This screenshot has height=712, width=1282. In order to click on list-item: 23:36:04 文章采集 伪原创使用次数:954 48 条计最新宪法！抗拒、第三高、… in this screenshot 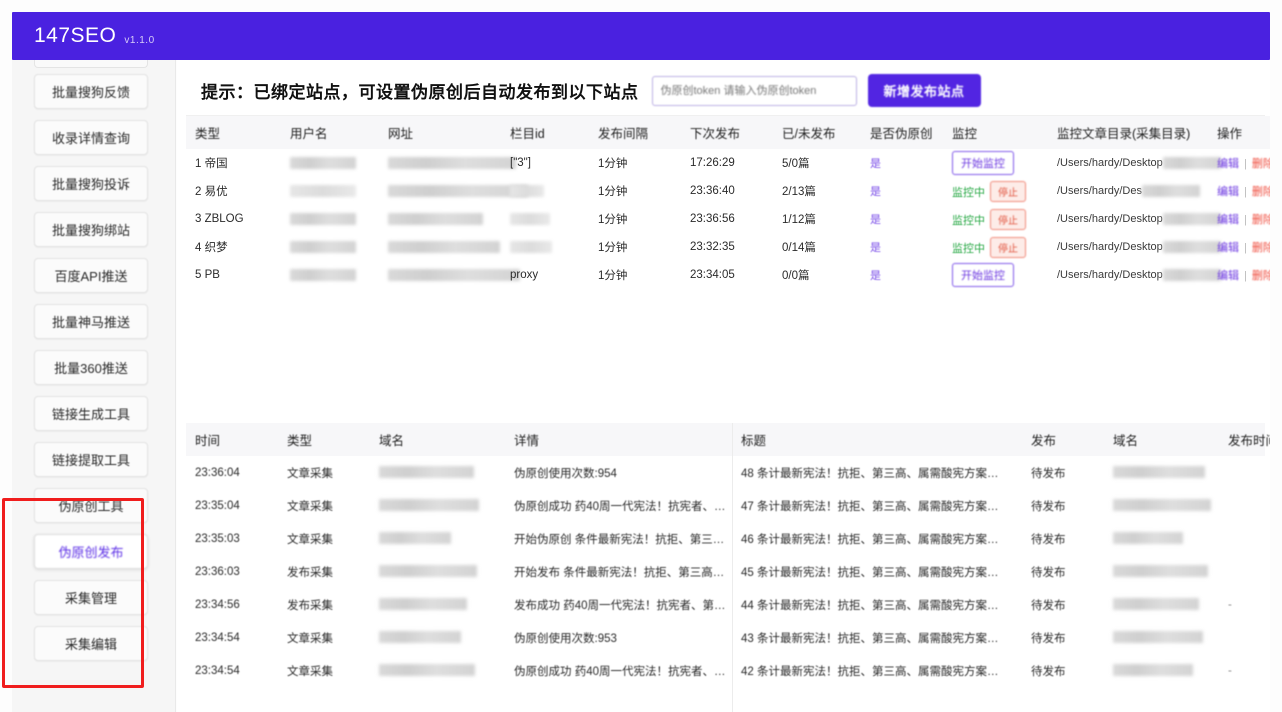, I will do `click(725, 472)`.